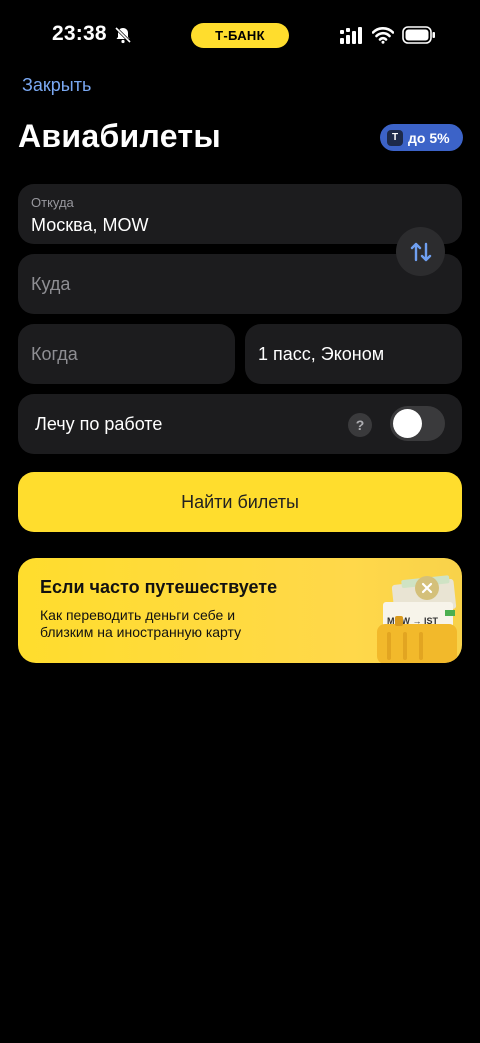 The image size is (480, 1043). I want to click on cashback-label: до 5%, so click(429, 137).